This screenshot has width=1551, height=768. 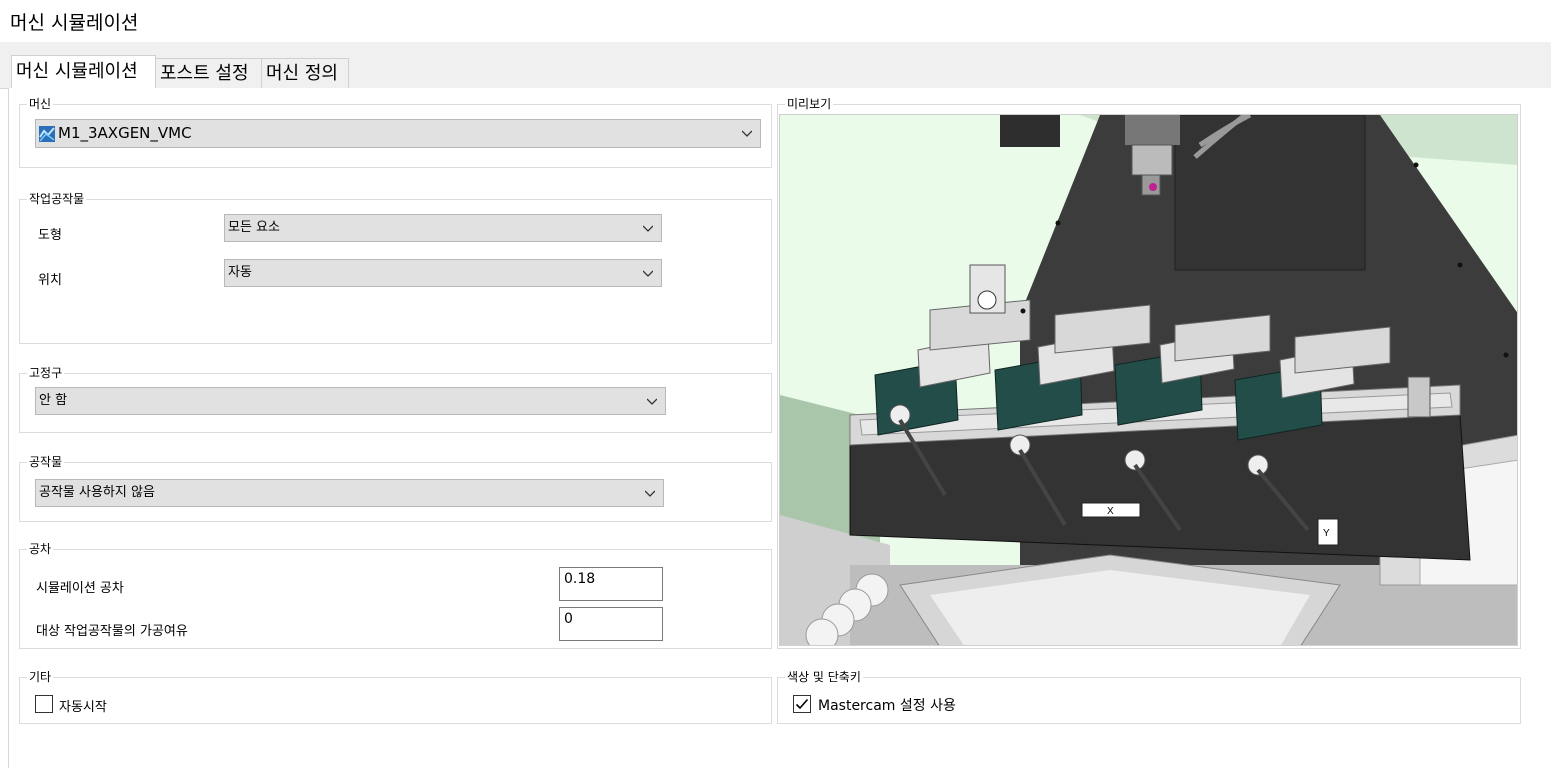 What do you see at coordinates (208, 73) in the screenshot?
I see `tab-post-settings: 포스트 설정` at bounding box center [208, 73].